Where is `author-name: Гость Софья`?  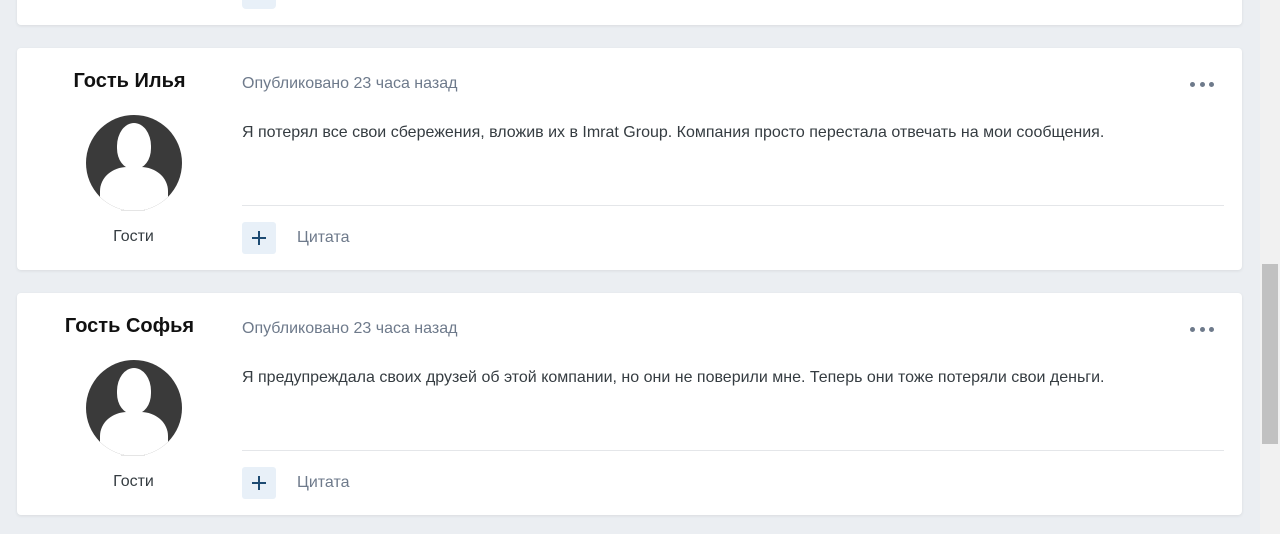 author-name: Гость Софья is located at coordinates (129, 326).